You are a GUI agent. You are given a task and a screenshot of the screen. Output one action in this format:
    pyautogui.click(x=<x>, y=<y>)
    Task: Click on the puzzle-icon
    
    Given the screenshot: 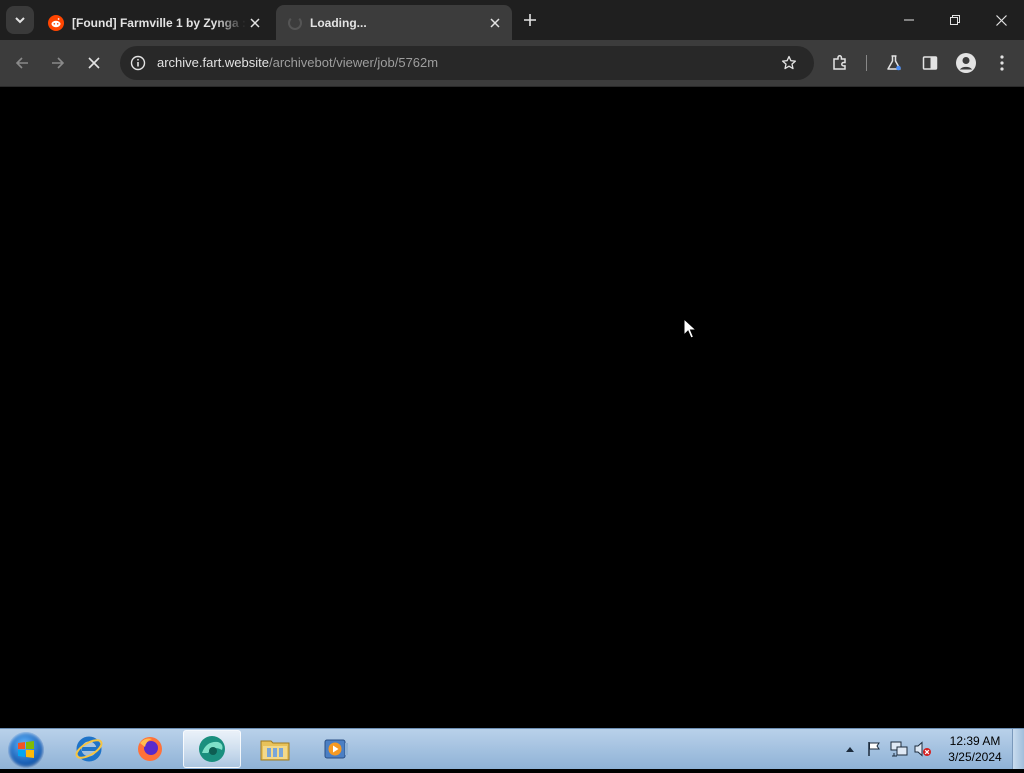 What is the action you would take?
    pyautogui.click(x=839, y=62)
    